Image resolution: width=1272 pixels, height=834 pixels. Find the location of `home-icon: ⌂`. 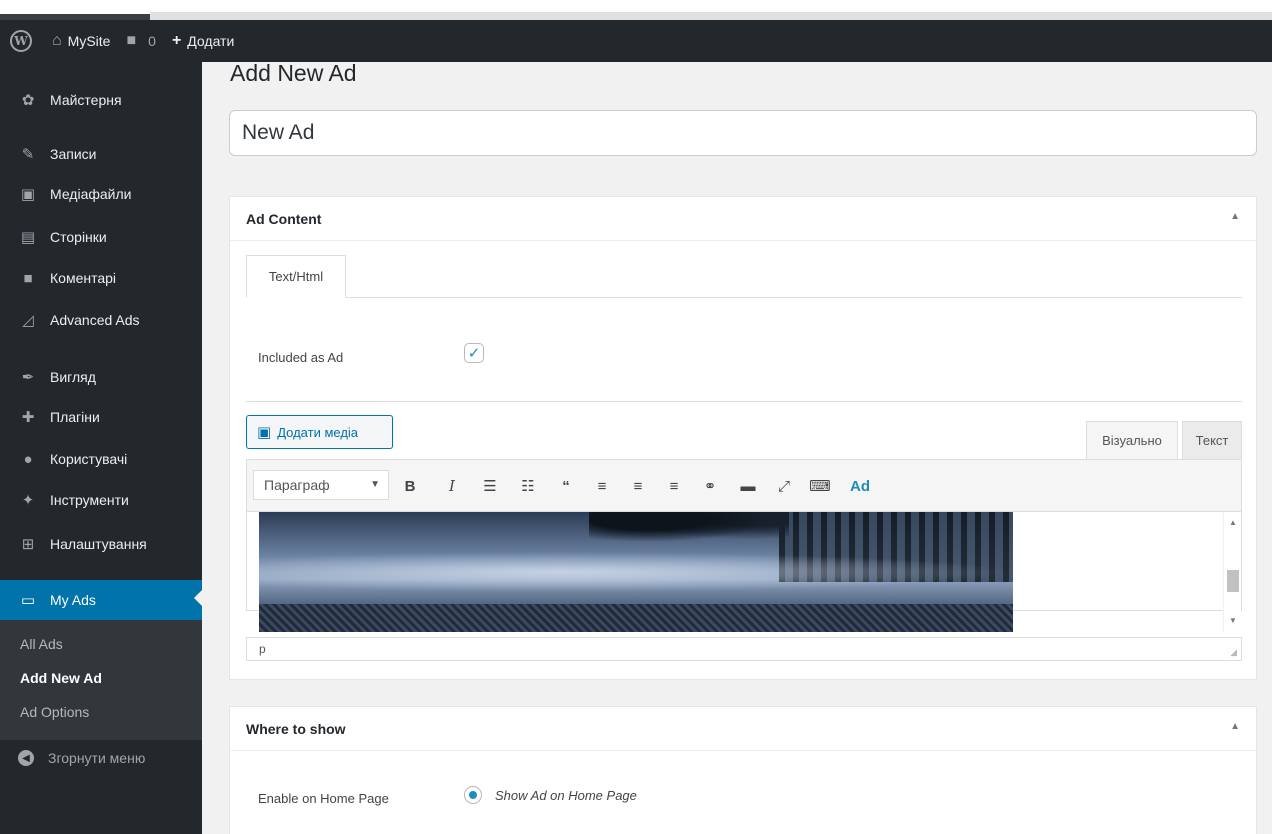

home-icon: ⌂ is located at coordinates (57, 40).